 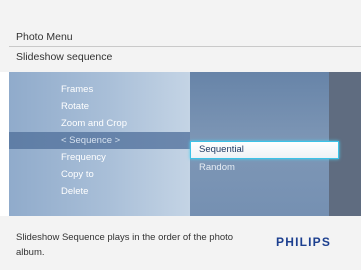 What do you see at coordinates (99, 174) in the screenshot?
I see `menu-item-copy-to: Copy to` at bounding box center [99, 174].